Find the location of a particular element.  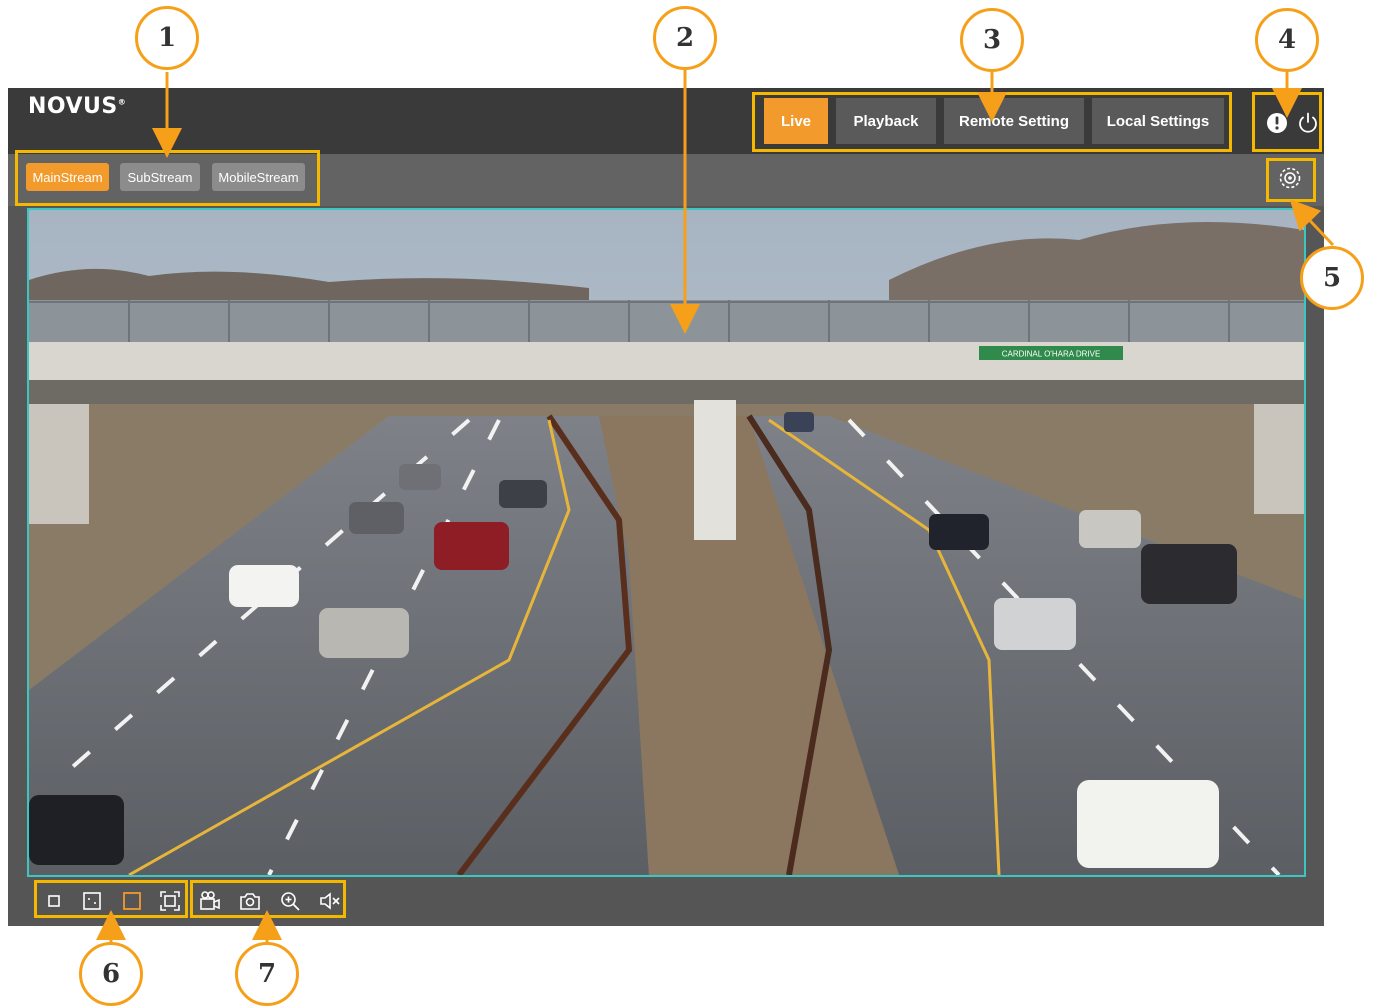

power-icon is located at coordinates (1308, 123).